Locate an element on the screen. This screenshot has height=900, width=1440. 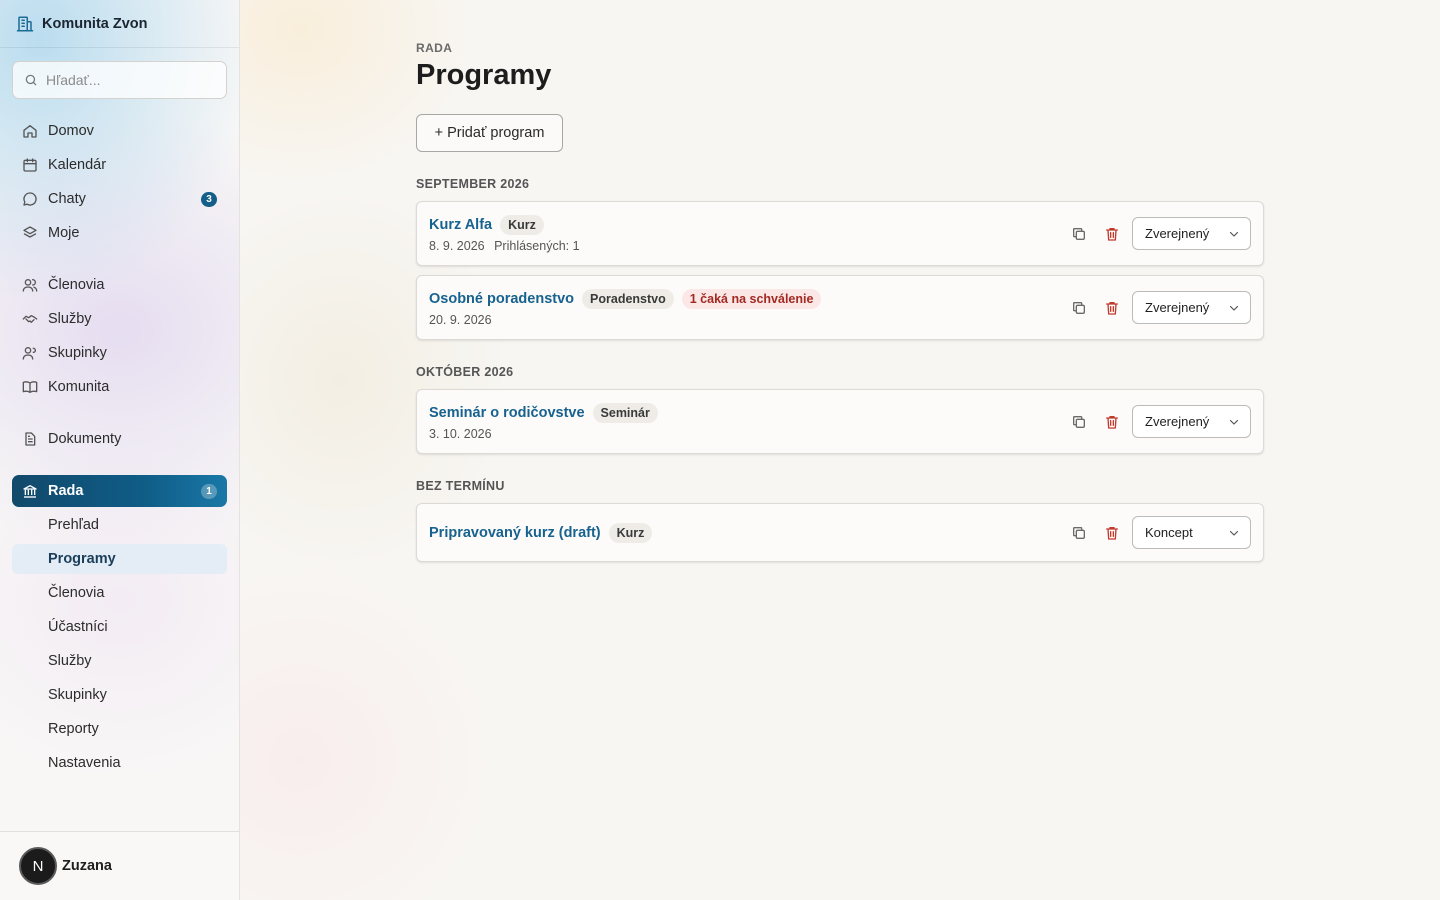
program-meta: 20. 9. 2026 is located at coordinates (460, 320).